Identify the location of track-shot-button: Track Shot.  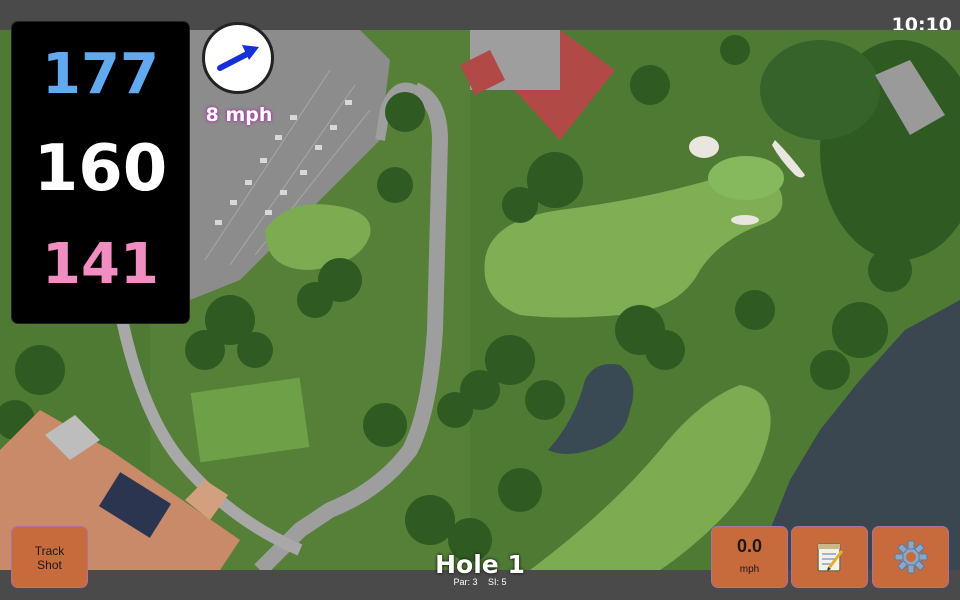
(49, 557).